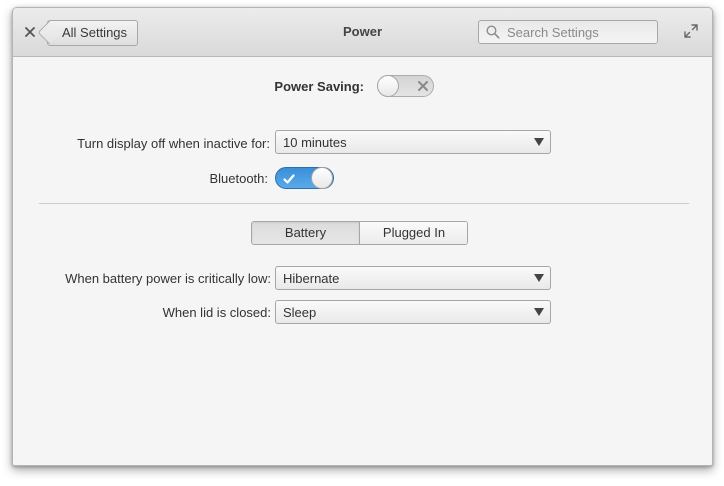 The width and height of the screenshot is (724, 486). Describe the element at coordinates (238, 178) in the screenshot. I see `bluetooth-label: Bluetooth:` at that location.